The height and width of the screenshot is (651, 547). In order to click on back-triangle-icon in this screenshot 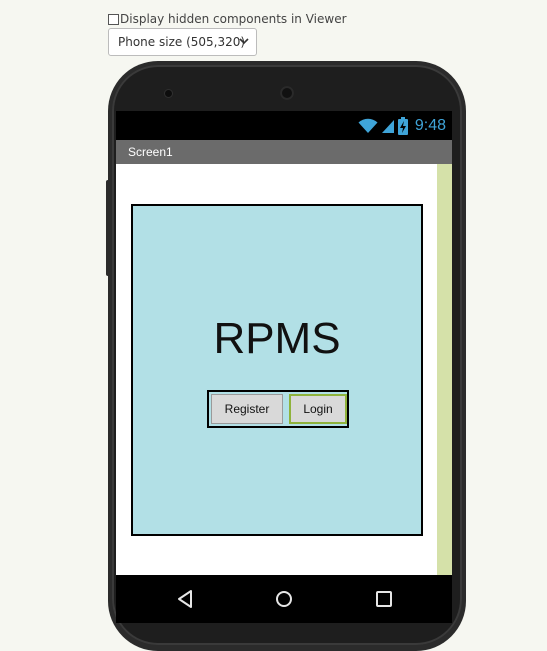, I will do `click(185, 599)`.